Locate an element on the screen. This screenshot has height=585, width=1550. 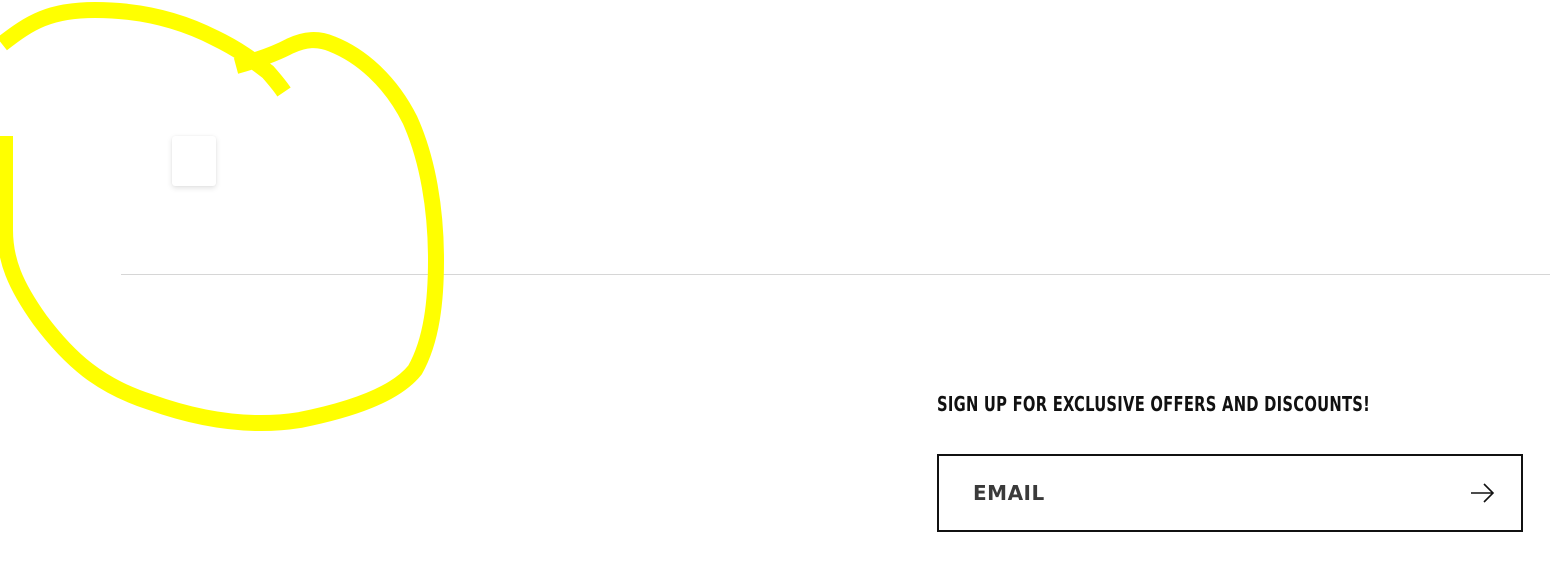
arrow-right-icon is located at coordinates (1483, 493).